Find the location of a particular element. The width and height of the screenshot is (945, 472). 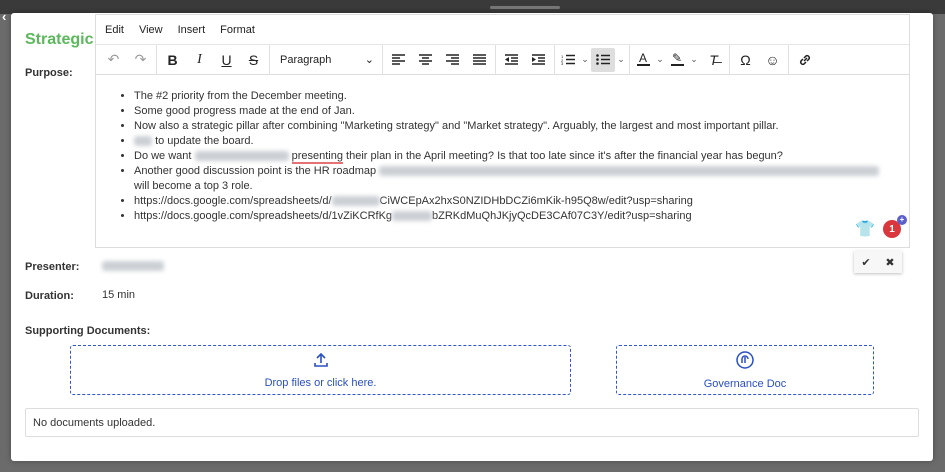

underline-icon: U is located at coordinates (226, 60).